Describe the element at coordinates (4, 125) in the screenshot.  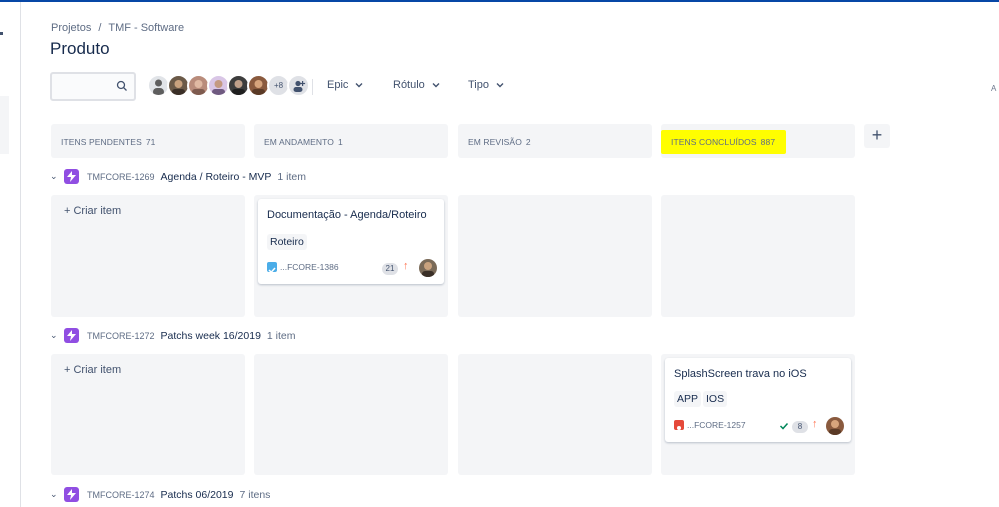
I see `sidebar-selected-item` at that location.